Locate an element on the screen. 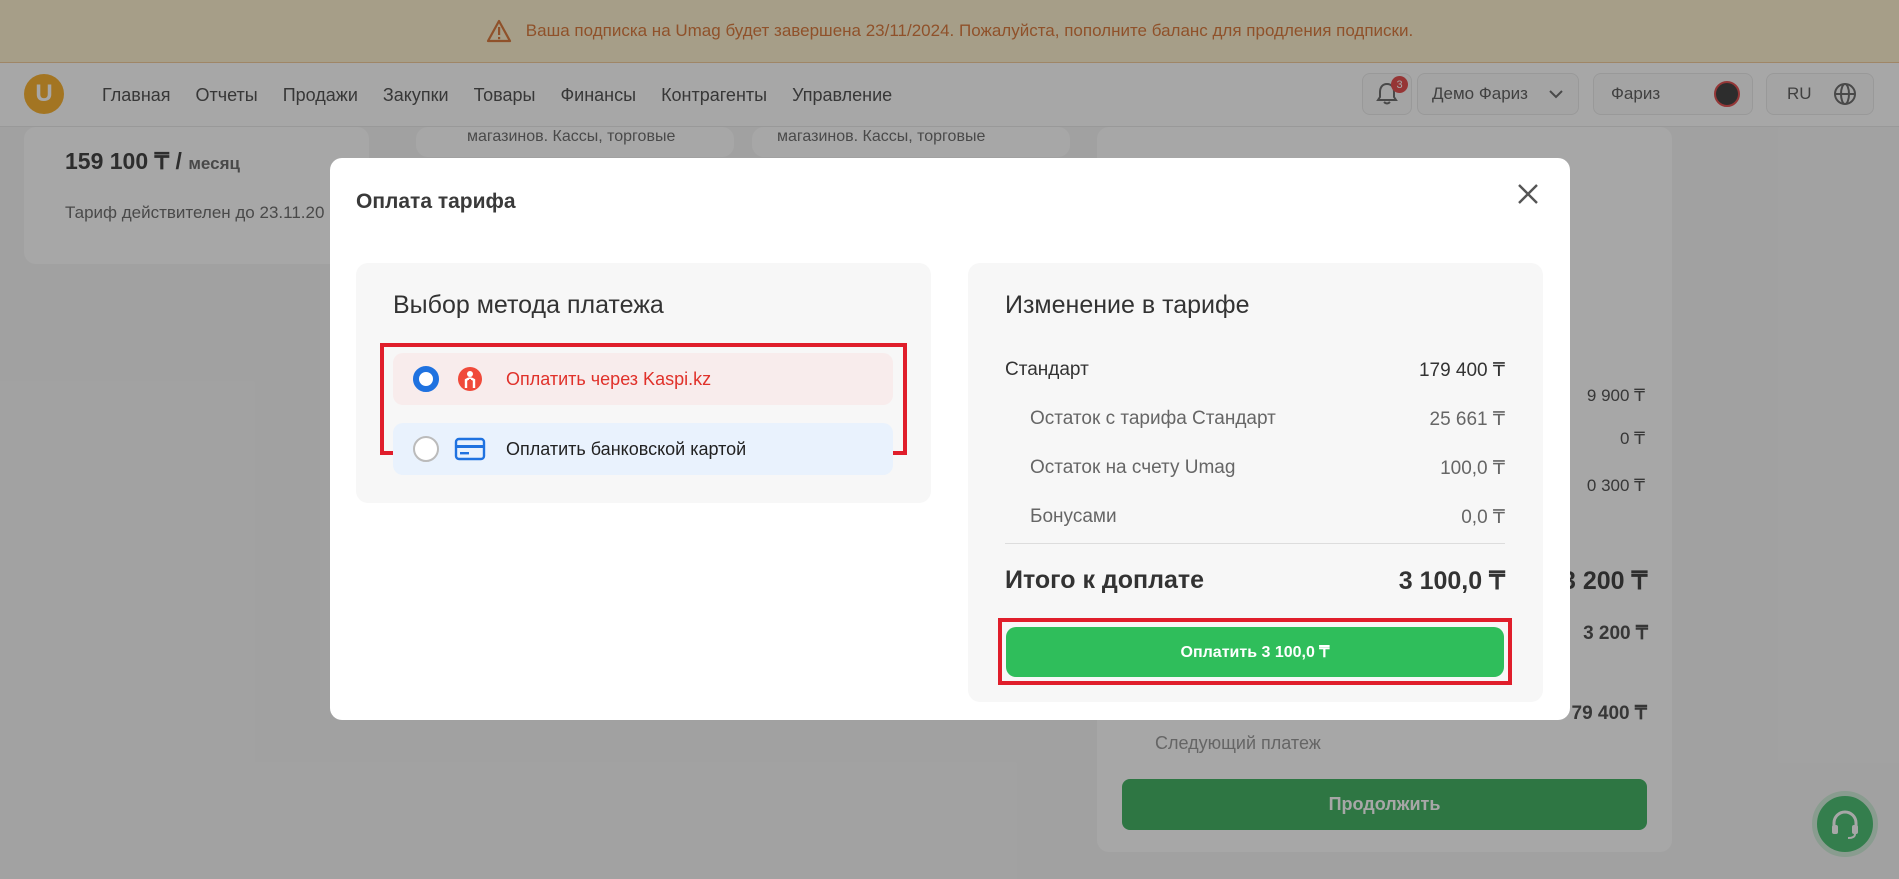 This screenshot has height=879, width=1899. deduction-row: Бонусами 0,0 ₸ is located at coordinates (1267, 517).